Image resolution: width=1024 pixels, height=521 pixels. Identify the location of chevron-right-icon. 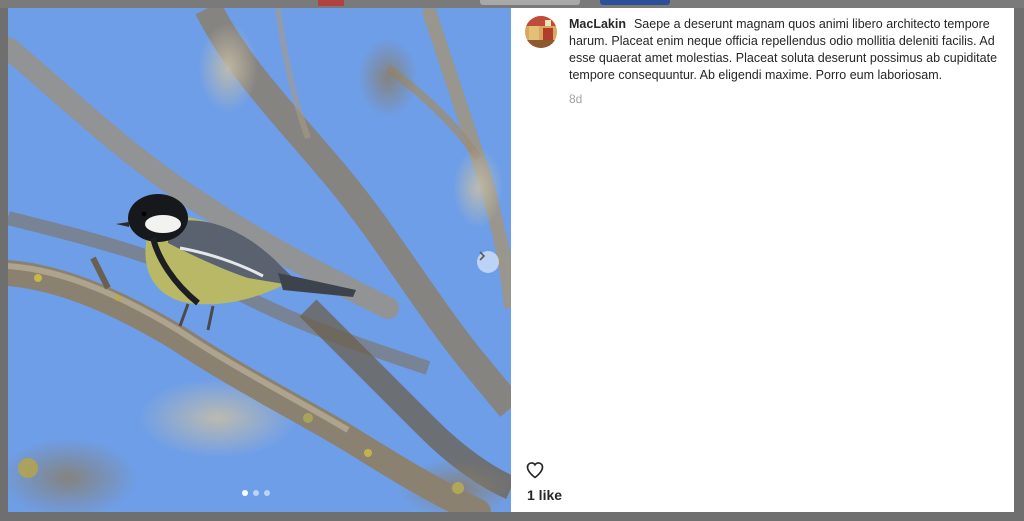
(482, 256).